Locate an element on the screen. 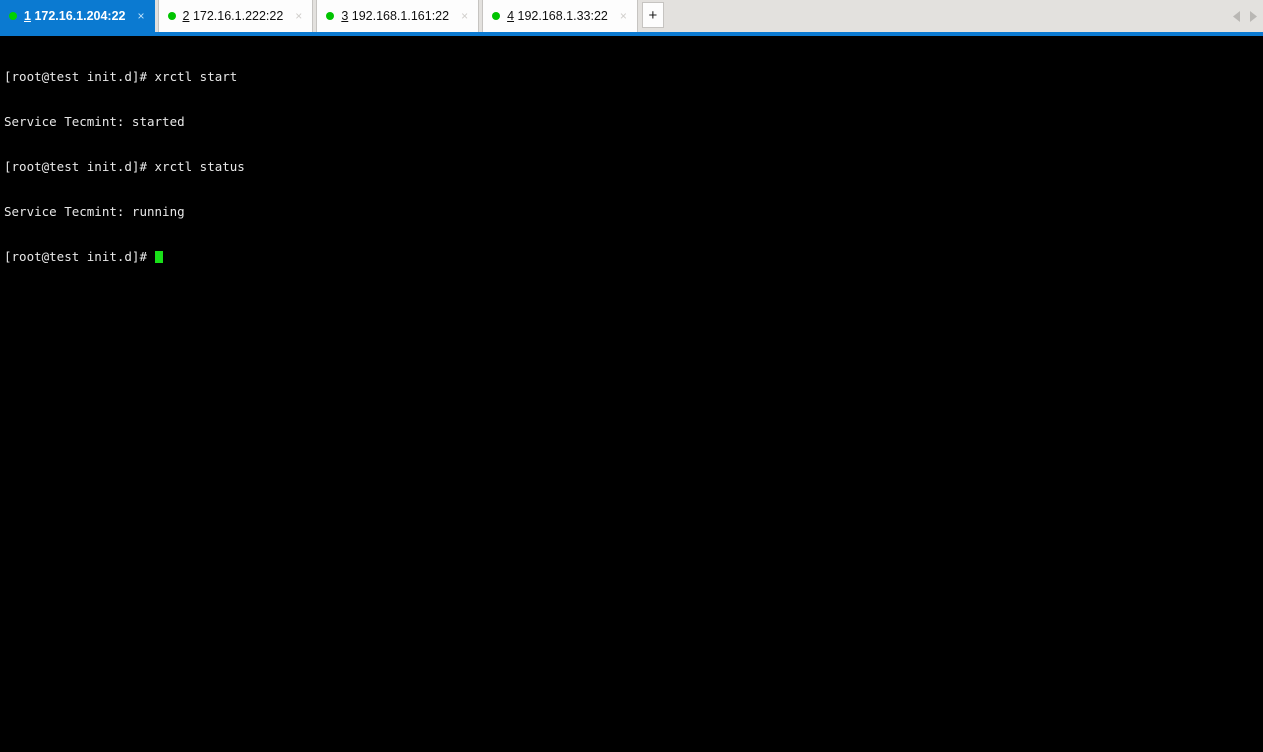 The height and width of the screenshot is (752, 1263). terminal-line: Service Tecmint: running is located at coordinates (94, 211).